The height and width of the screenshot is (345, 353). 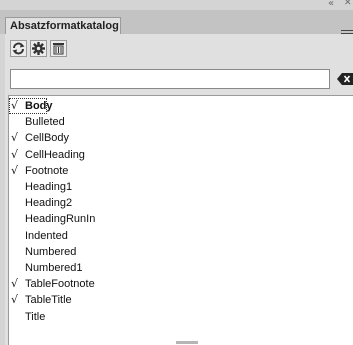 What do you see at coordinates (49, 187) in the screenshot?
I see `style-name: Heading1` at bounding box center [49, 187].